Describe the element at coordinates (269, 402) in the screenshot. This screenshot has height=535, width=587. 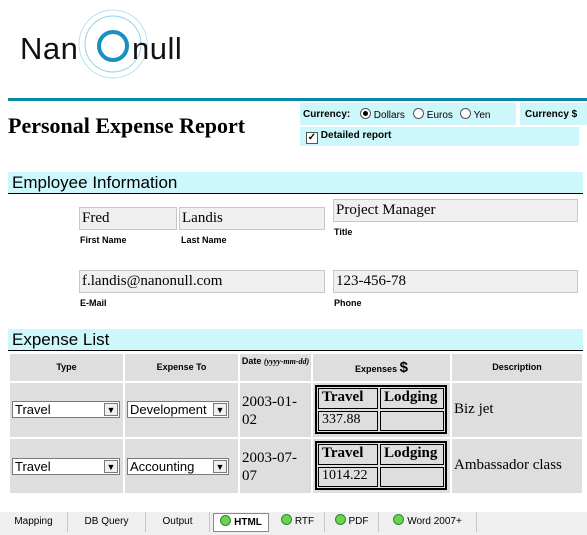
I see `row1-date-line1: 2003-01-` at that location.